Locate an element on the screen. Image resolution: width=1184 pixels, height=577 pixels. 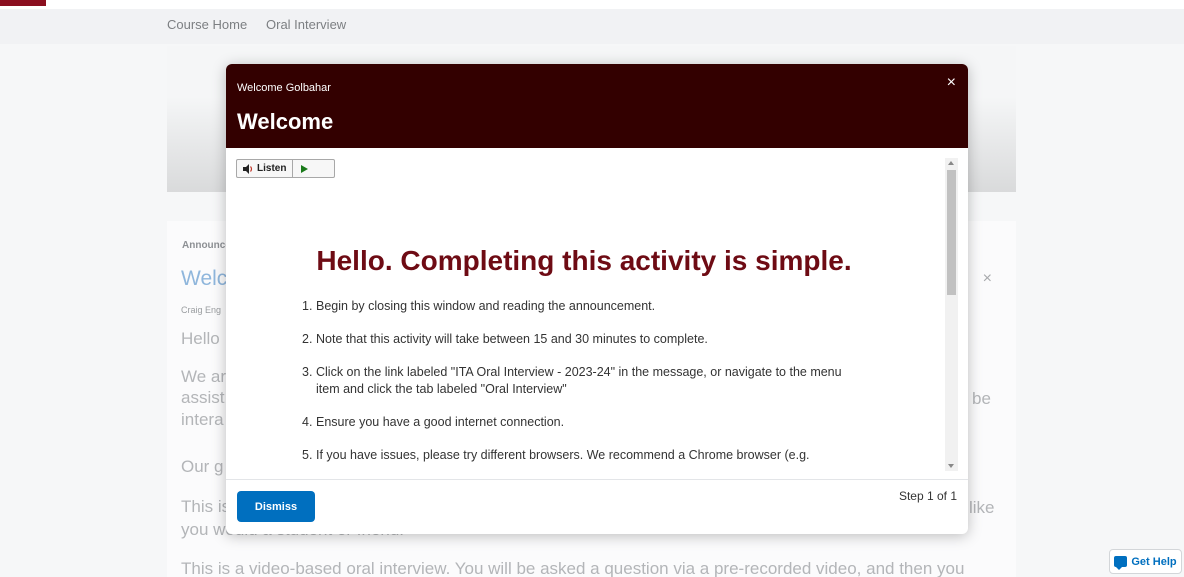
chat-icon is located at coordinates (1121, 563).